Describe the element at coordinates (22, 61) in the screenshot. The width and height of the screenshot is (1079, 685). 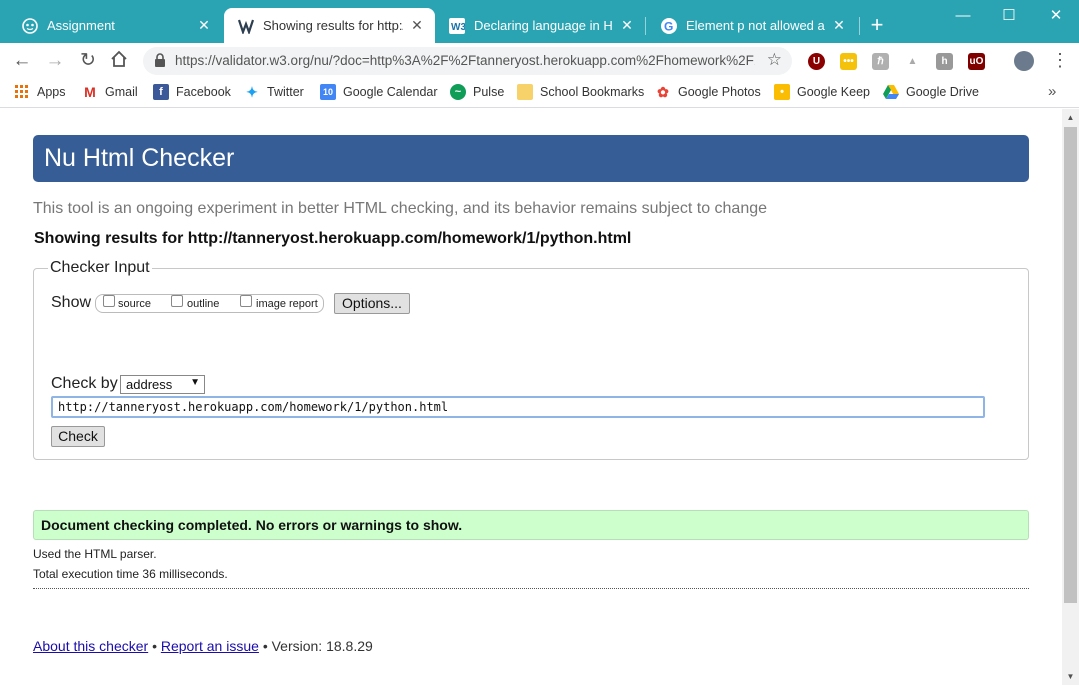
I see `back-icon: ←` at that location.